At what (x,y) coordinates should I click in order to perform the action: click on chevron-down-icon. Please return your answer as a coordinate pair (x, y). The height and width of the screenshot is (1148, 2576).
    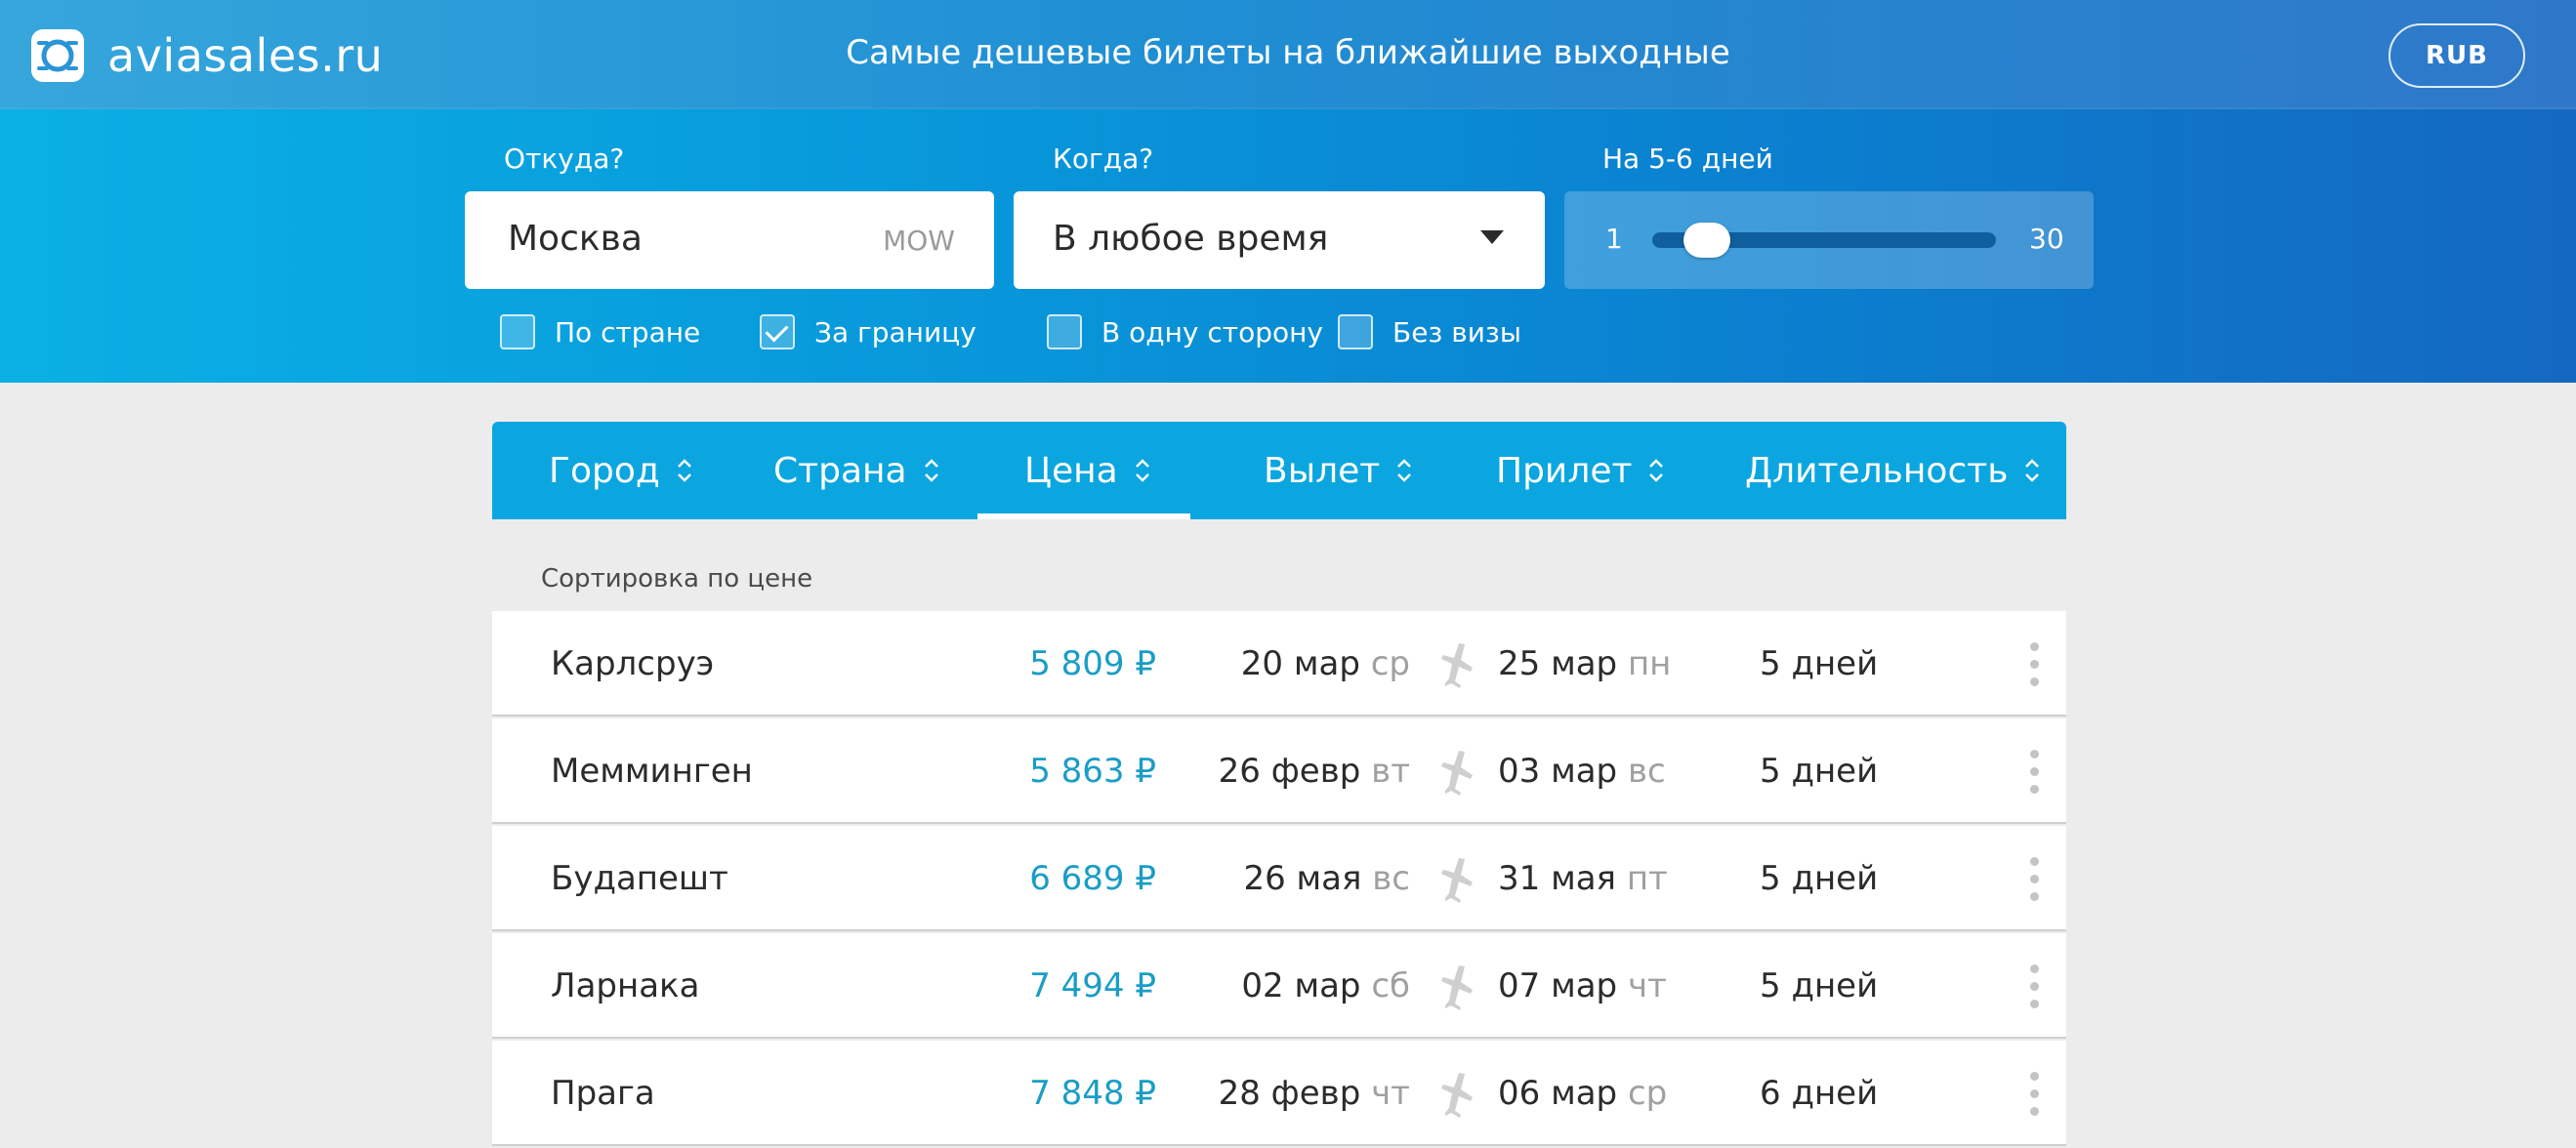
    Looking at the image, I should click on (1492, 237).